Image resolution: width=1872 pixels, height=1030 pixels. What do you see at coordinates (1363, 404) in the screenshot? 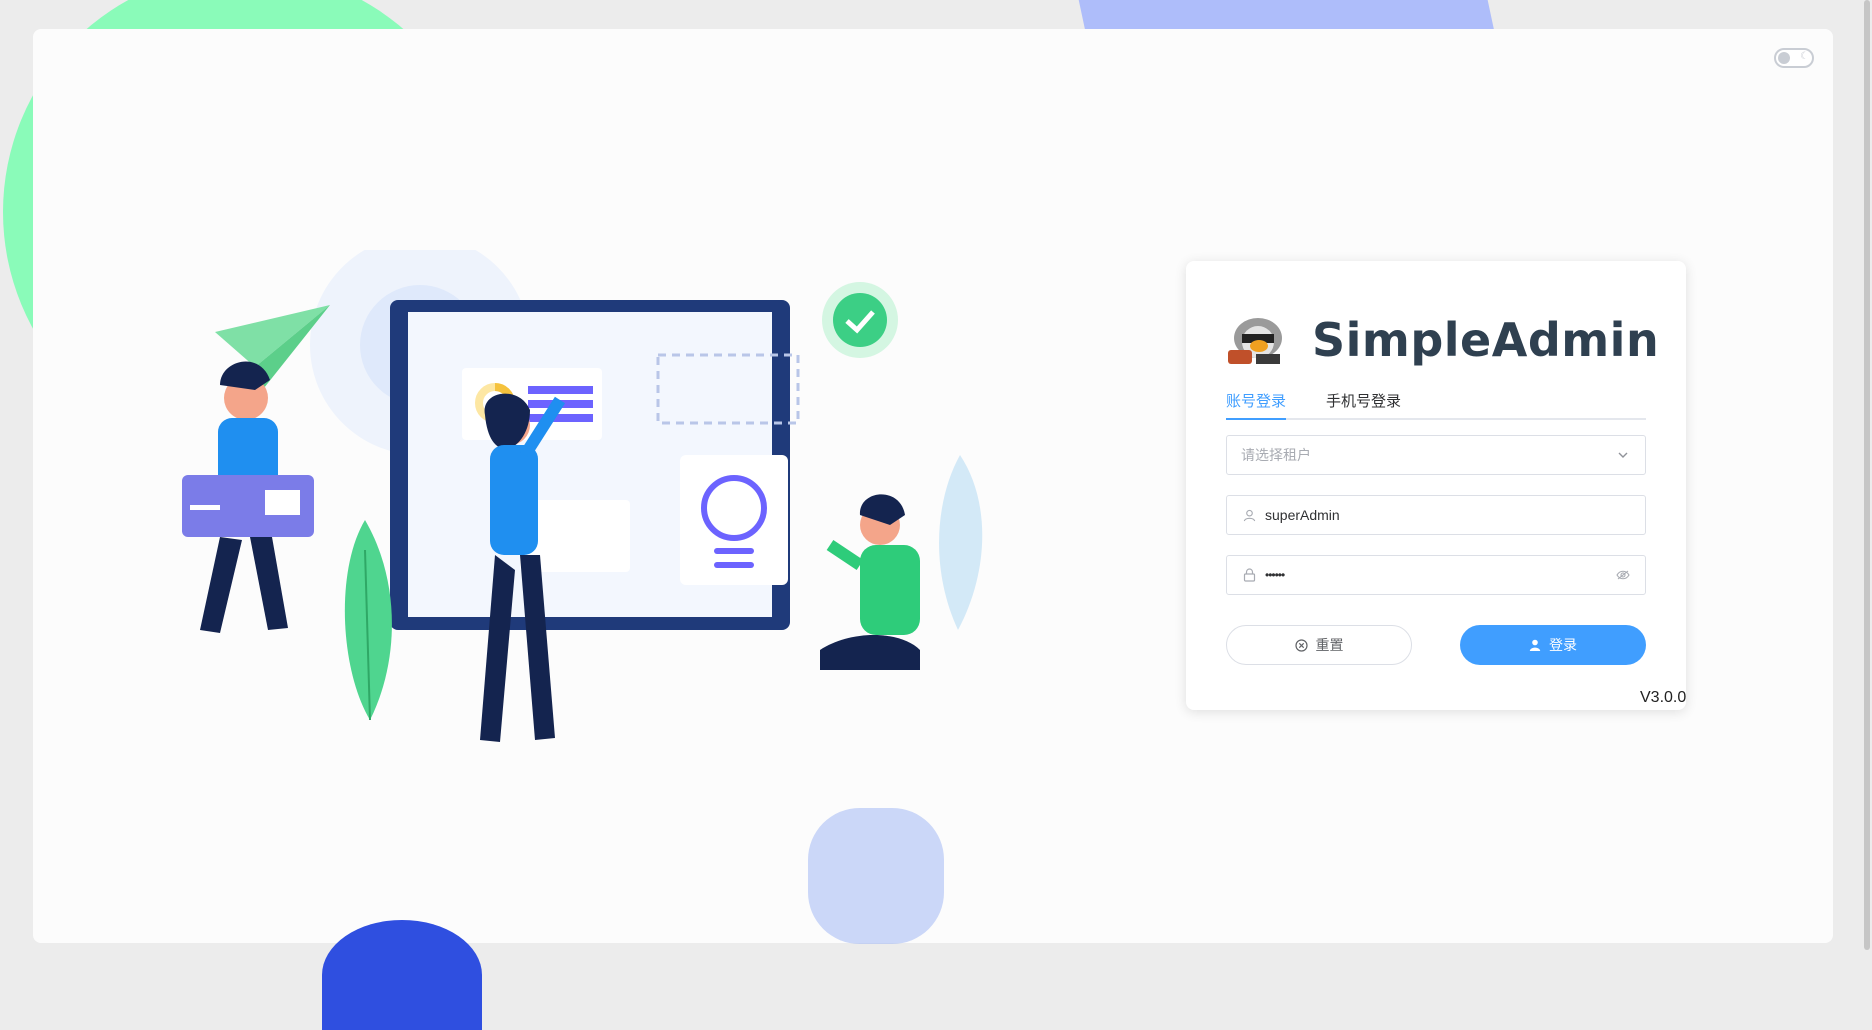
I see `tab-phone-login: 手机号登录` at bounding box center [1363, 404].